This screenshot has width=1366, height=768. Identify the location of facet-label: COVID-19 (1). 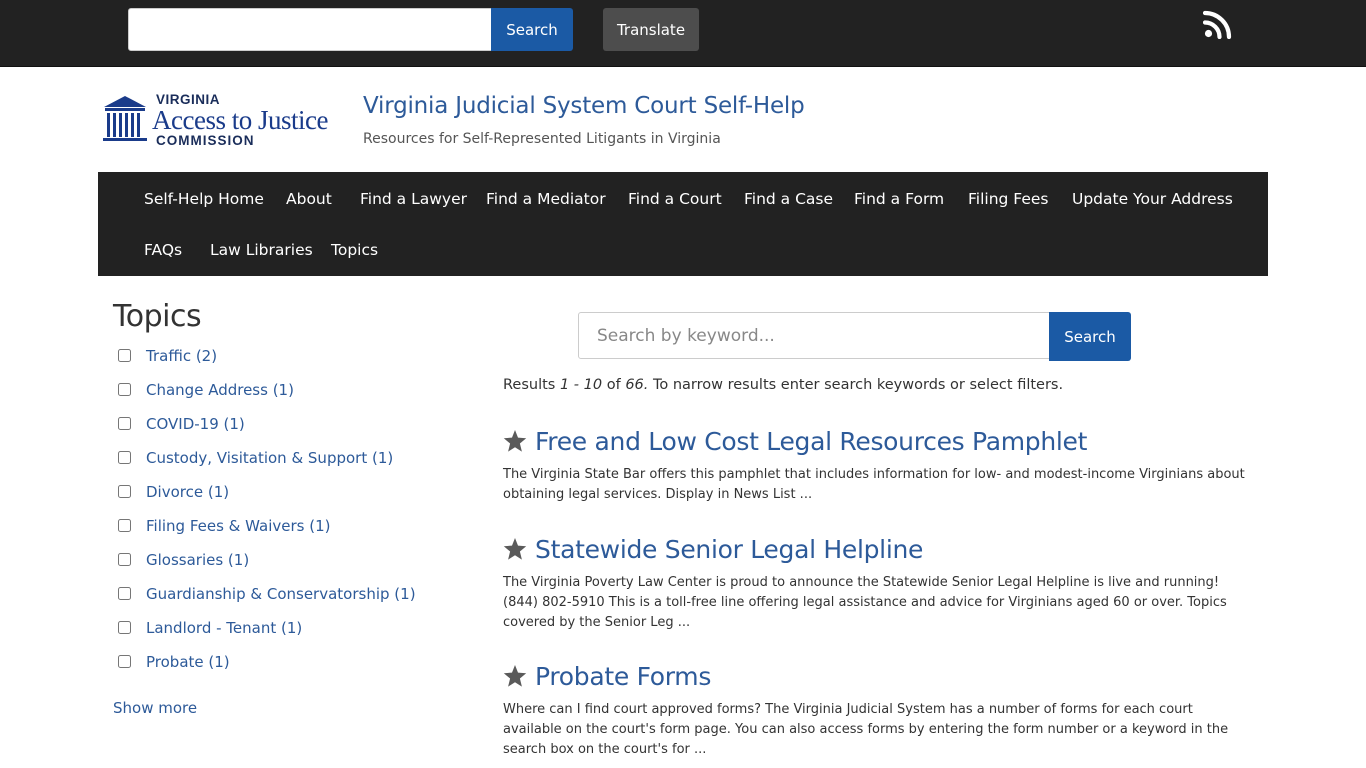
(195, 424).